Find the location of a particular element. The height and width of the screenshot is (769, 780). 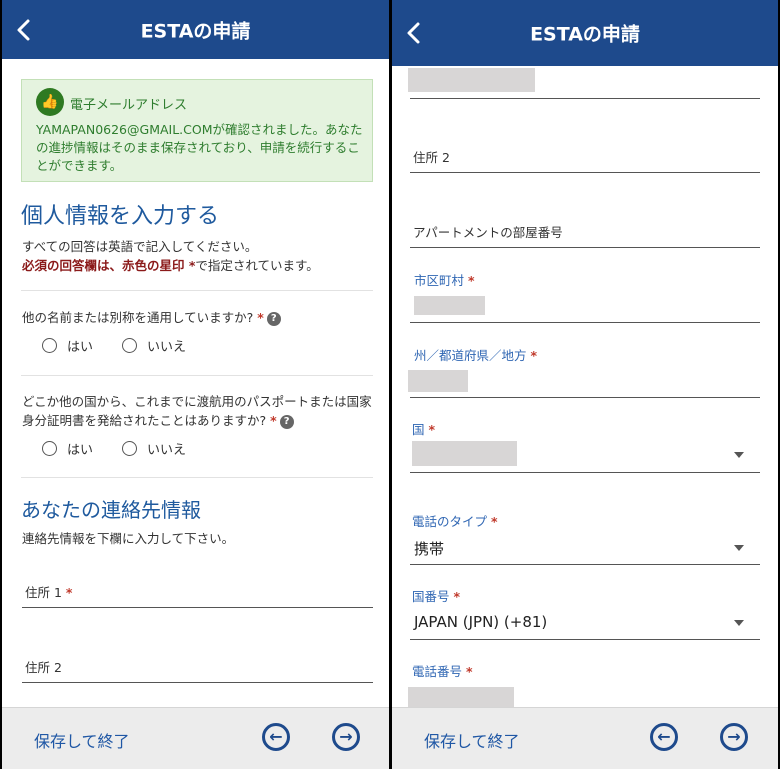

phone-type-label: 電話のタイプ * is located at coordinates (455, 520).